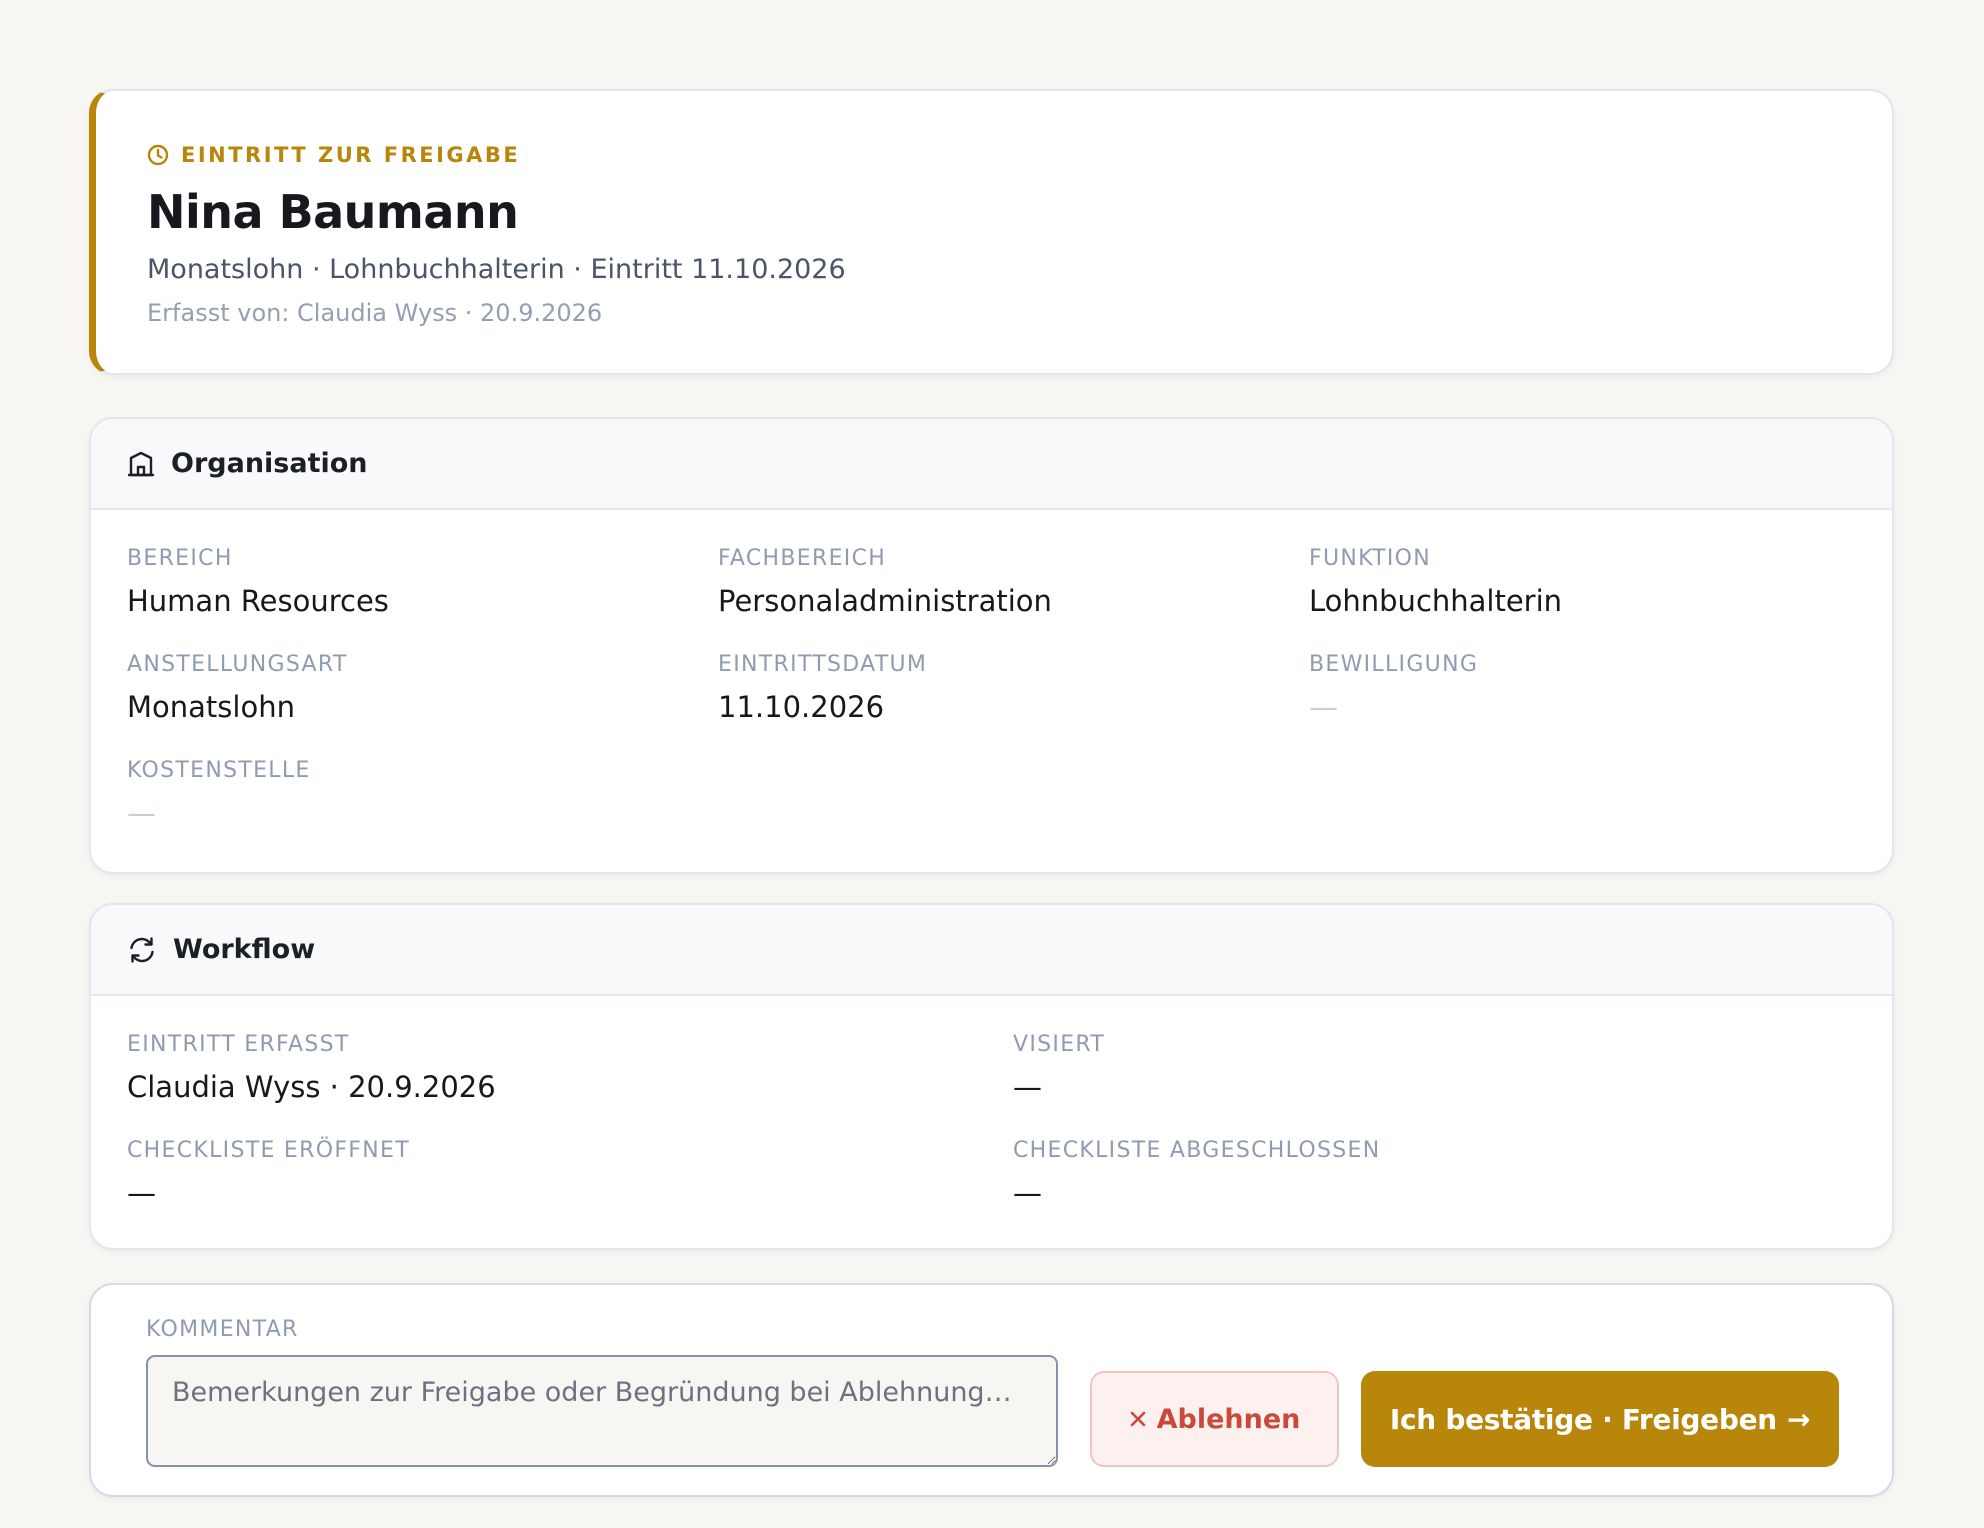  What do you see at coordinates (150, 950) in the screenshot?
I see `refresh-icon` at bounding box center [150, 950].